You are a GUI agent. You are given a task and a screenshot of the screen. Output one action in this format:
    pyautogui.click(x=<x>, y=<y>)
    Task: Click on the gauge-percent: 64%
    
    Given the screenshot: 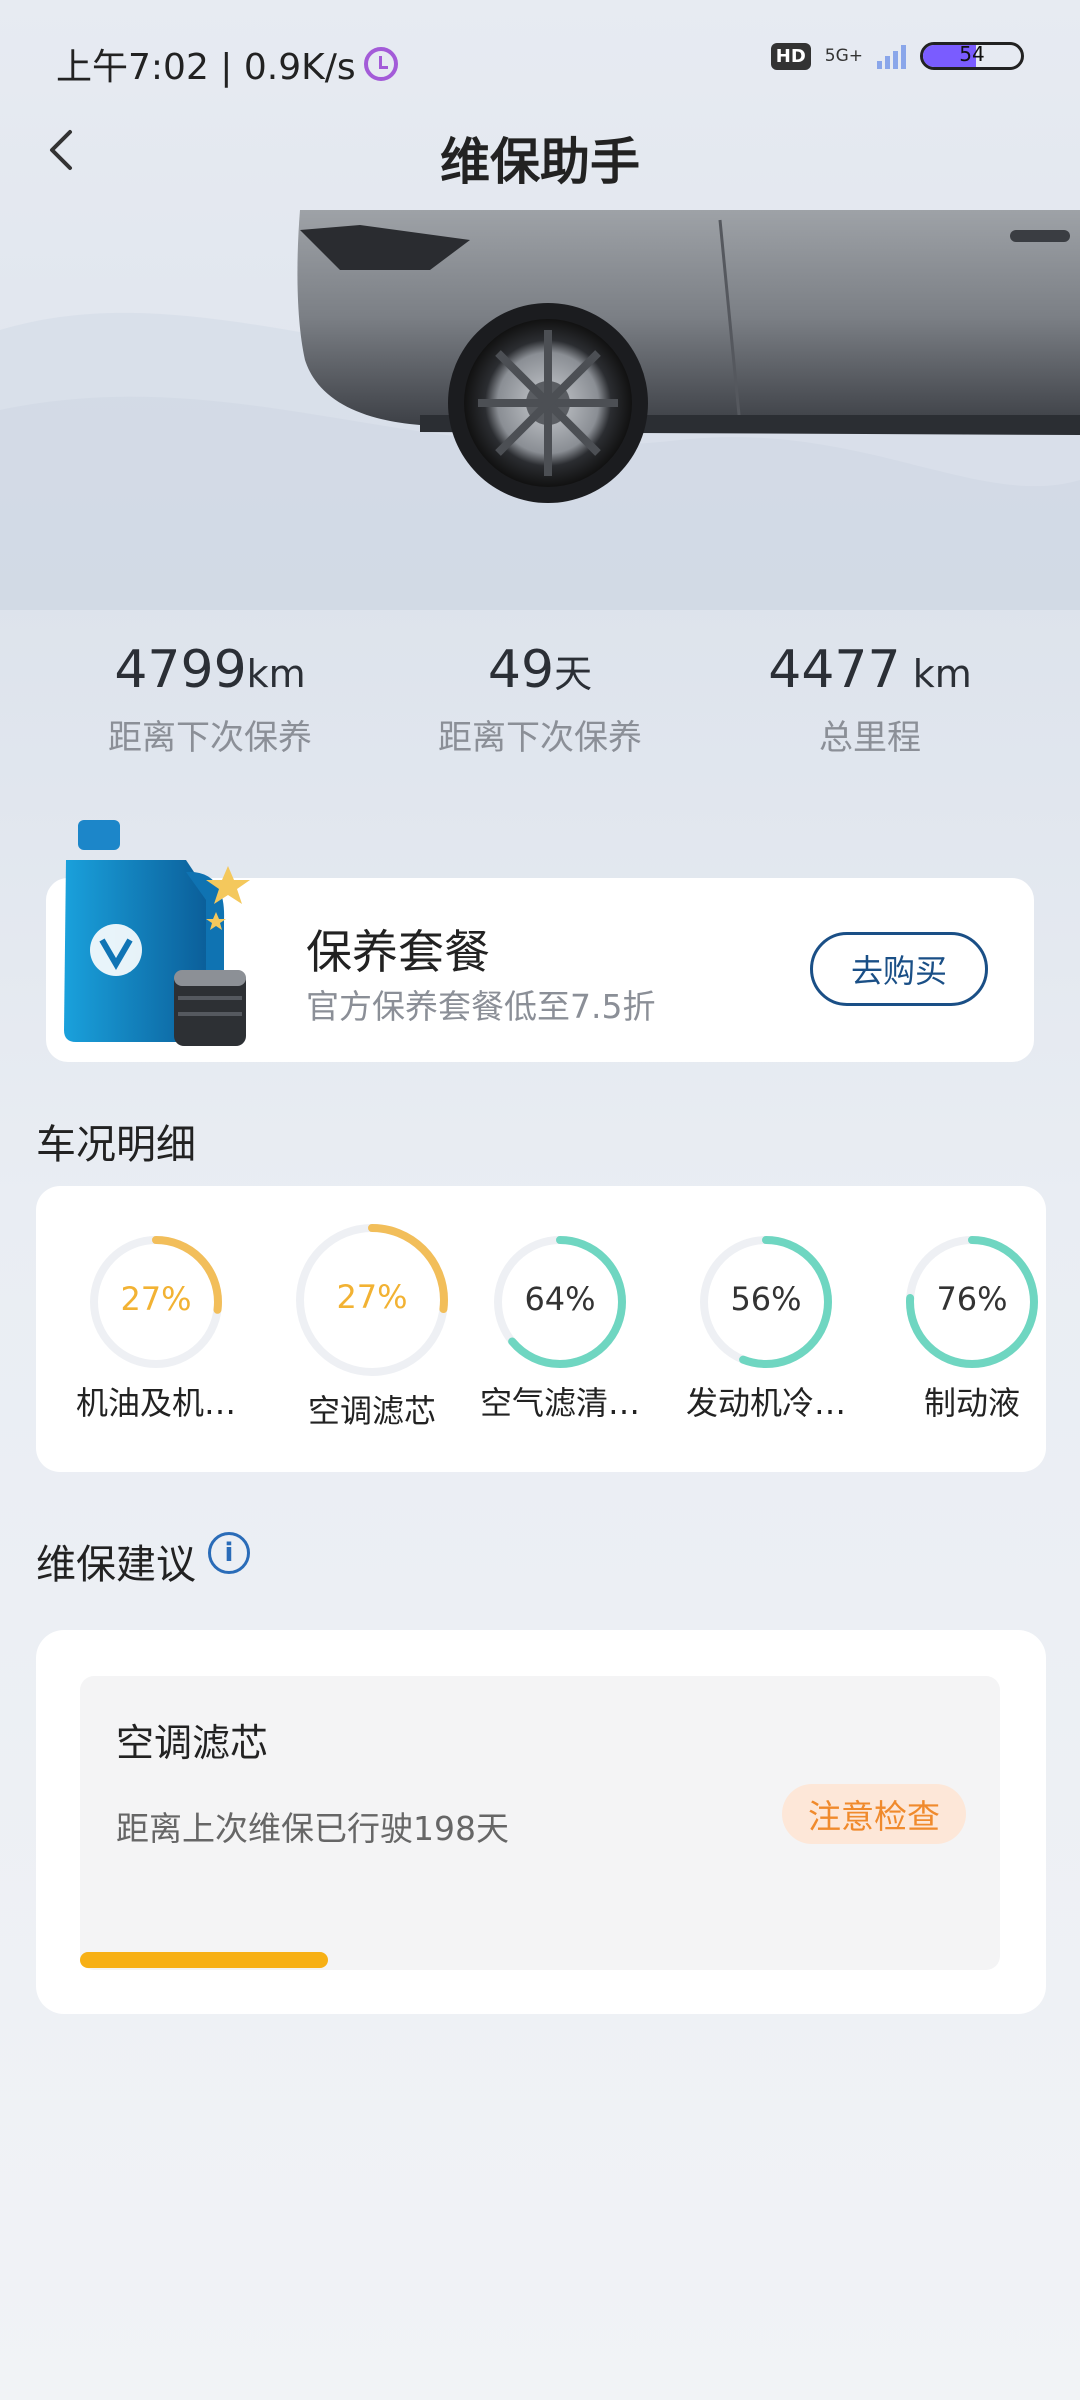 What is the action you would take?
    pyautogui.click(x=560, y=1299)
    